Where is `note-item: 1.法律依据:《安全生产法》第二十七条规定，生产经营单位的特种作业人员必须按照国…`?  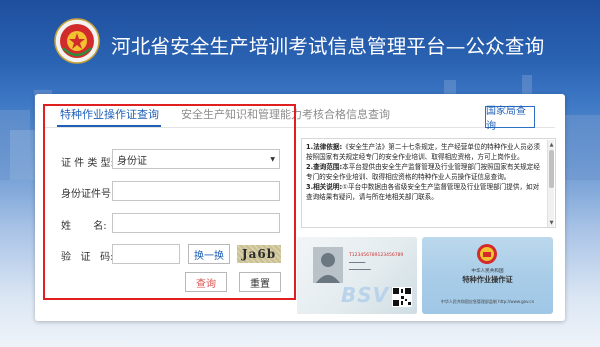 note-item: 1.法律依据:《安全生产法》第二十七条规定，生产经营单位的特种作业人员必须按照国… is located at coordinates (425, 152).